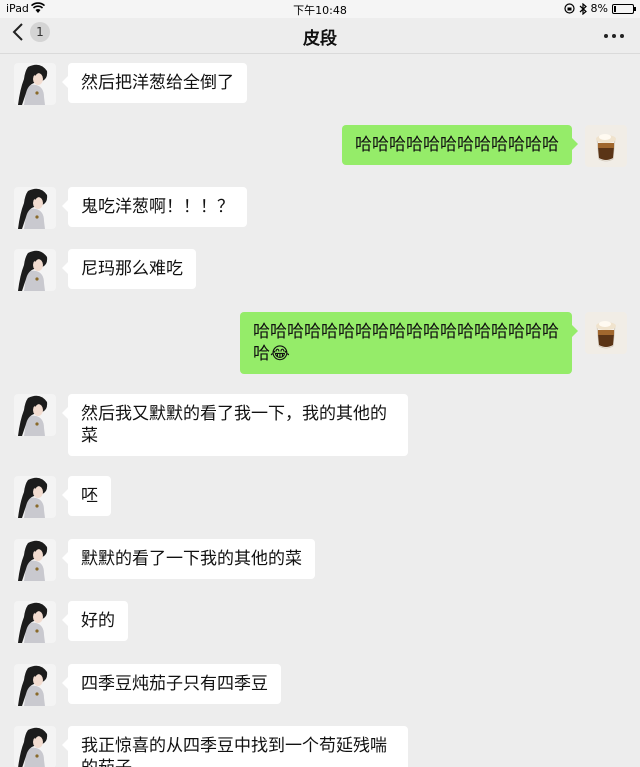 This screenshot has width=640, height=767. Describe the element at coordinates (98, 621) in the screenshot. I see `message-text: 好的` at that location.